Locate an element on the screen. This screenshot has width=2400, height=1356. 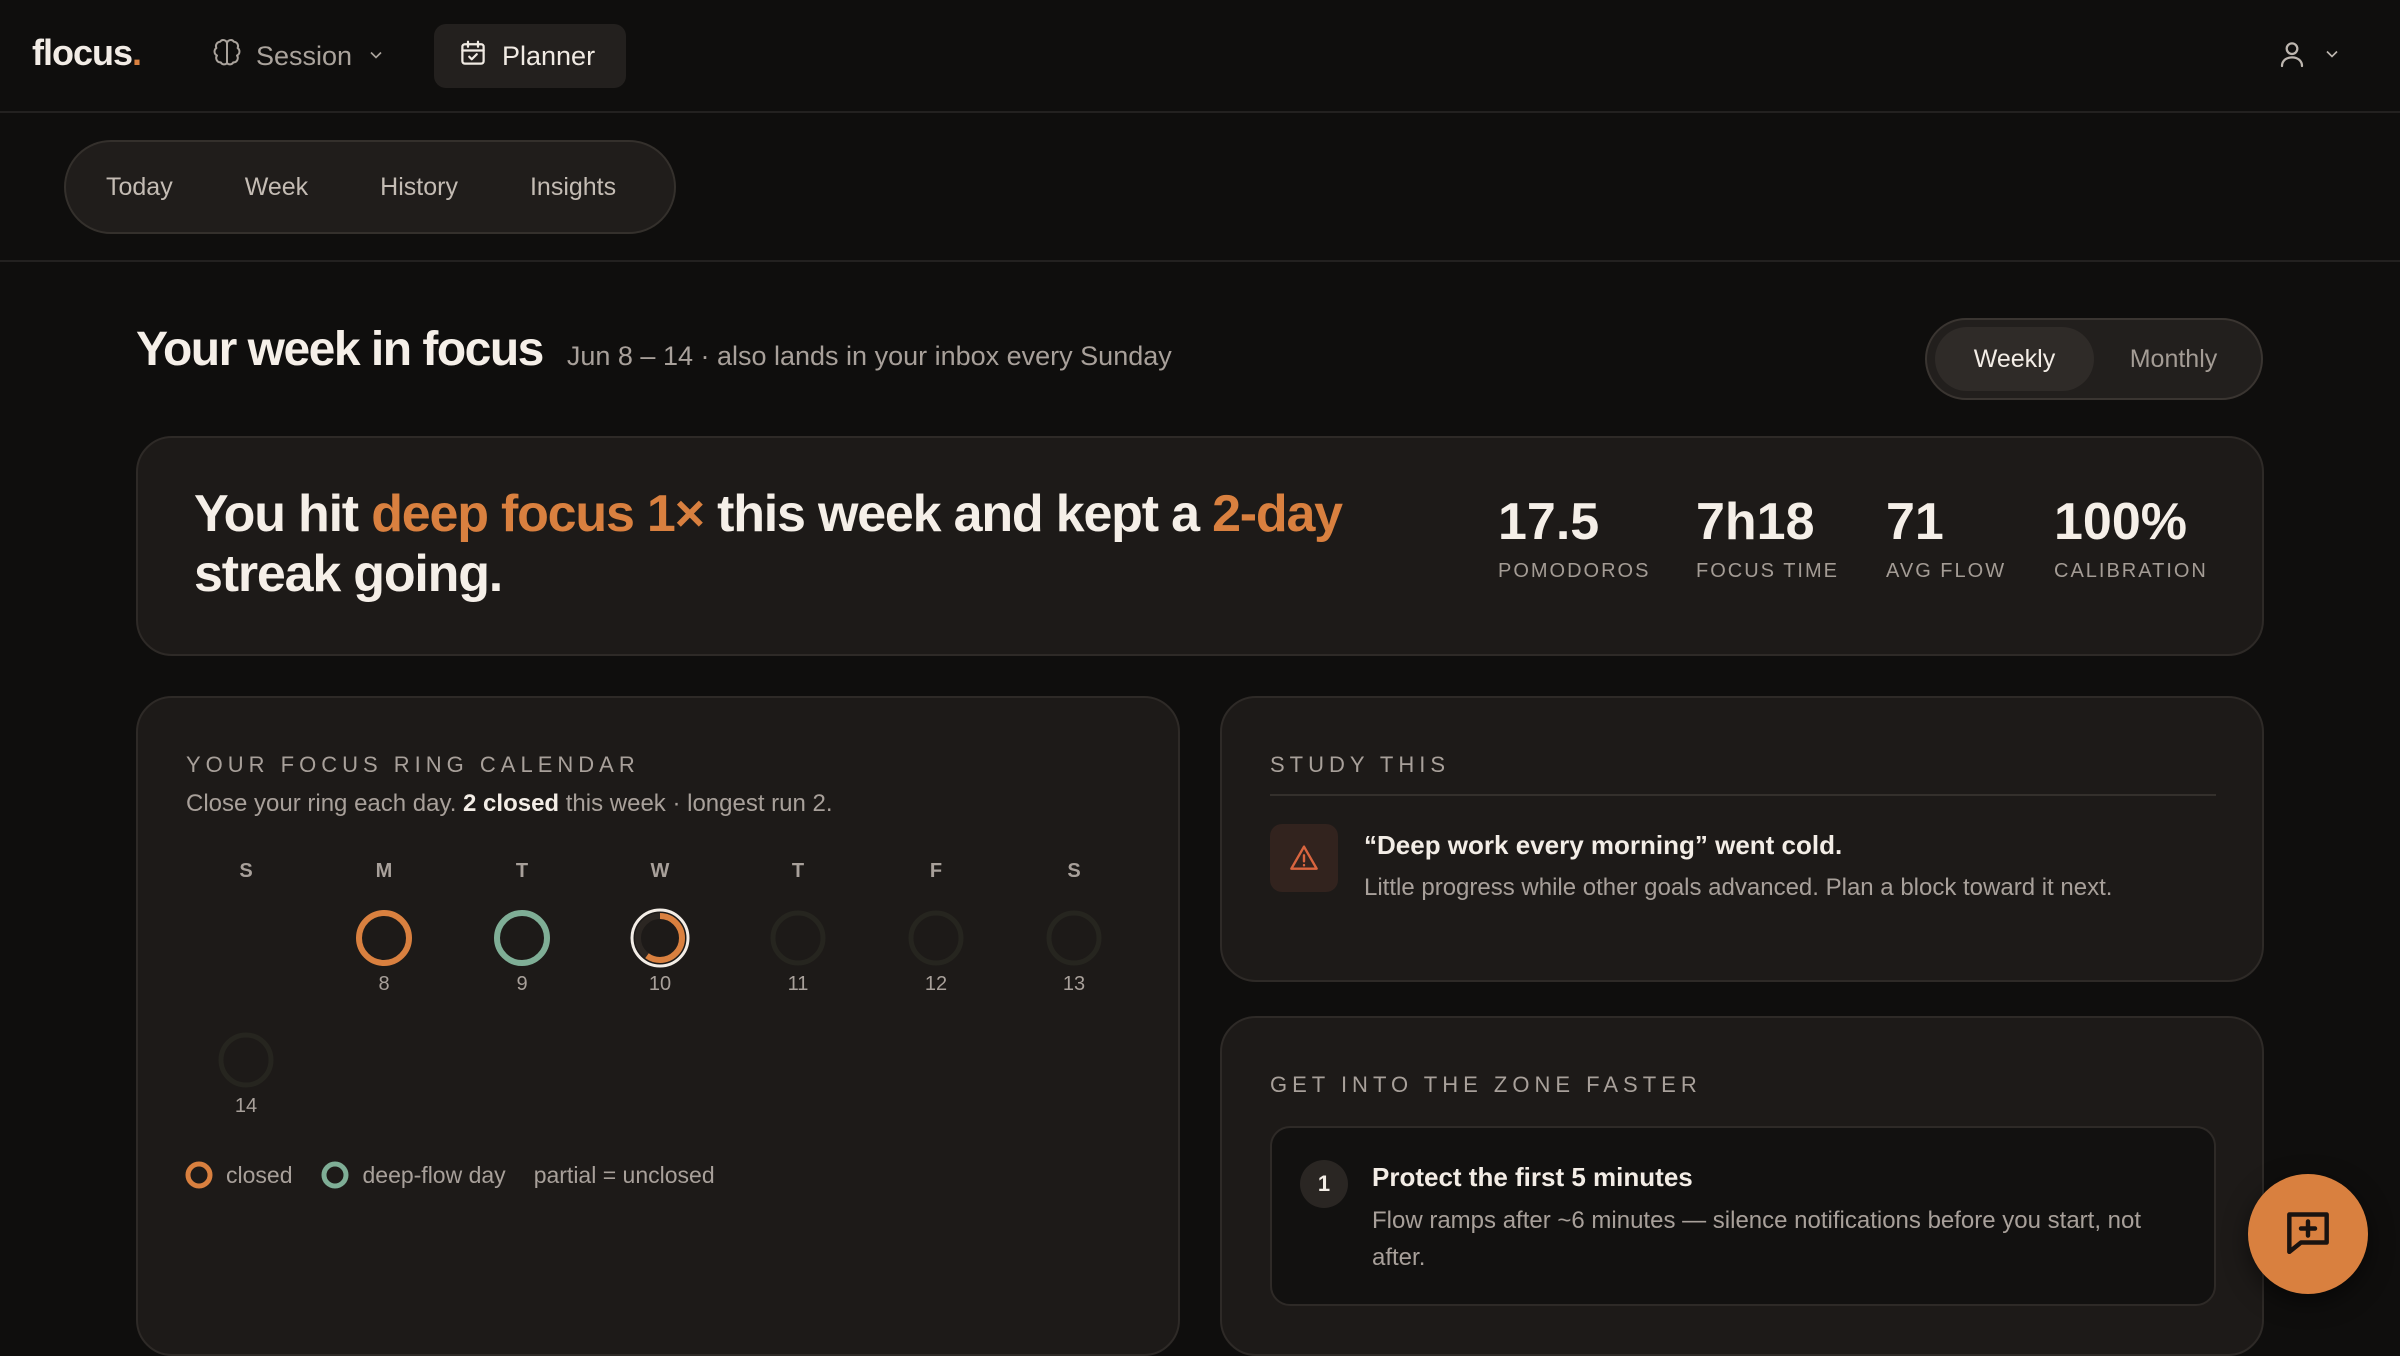
day-ring: 8 is located at coordinates (384, 952).